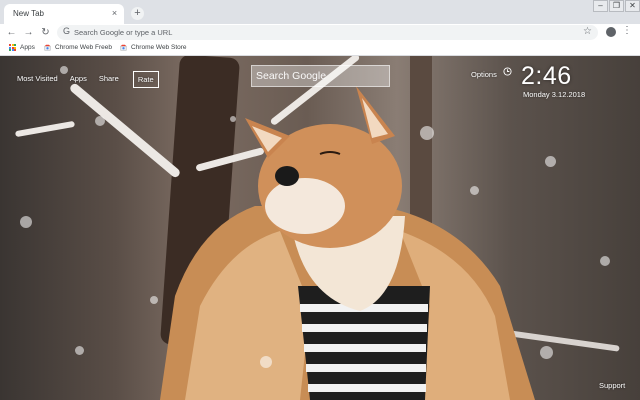 The height and width of the screenshot is (400, 640). Describe the element at coordinates (611, 32) in the screenshot. I see `profile-avatar-icon` at that location.